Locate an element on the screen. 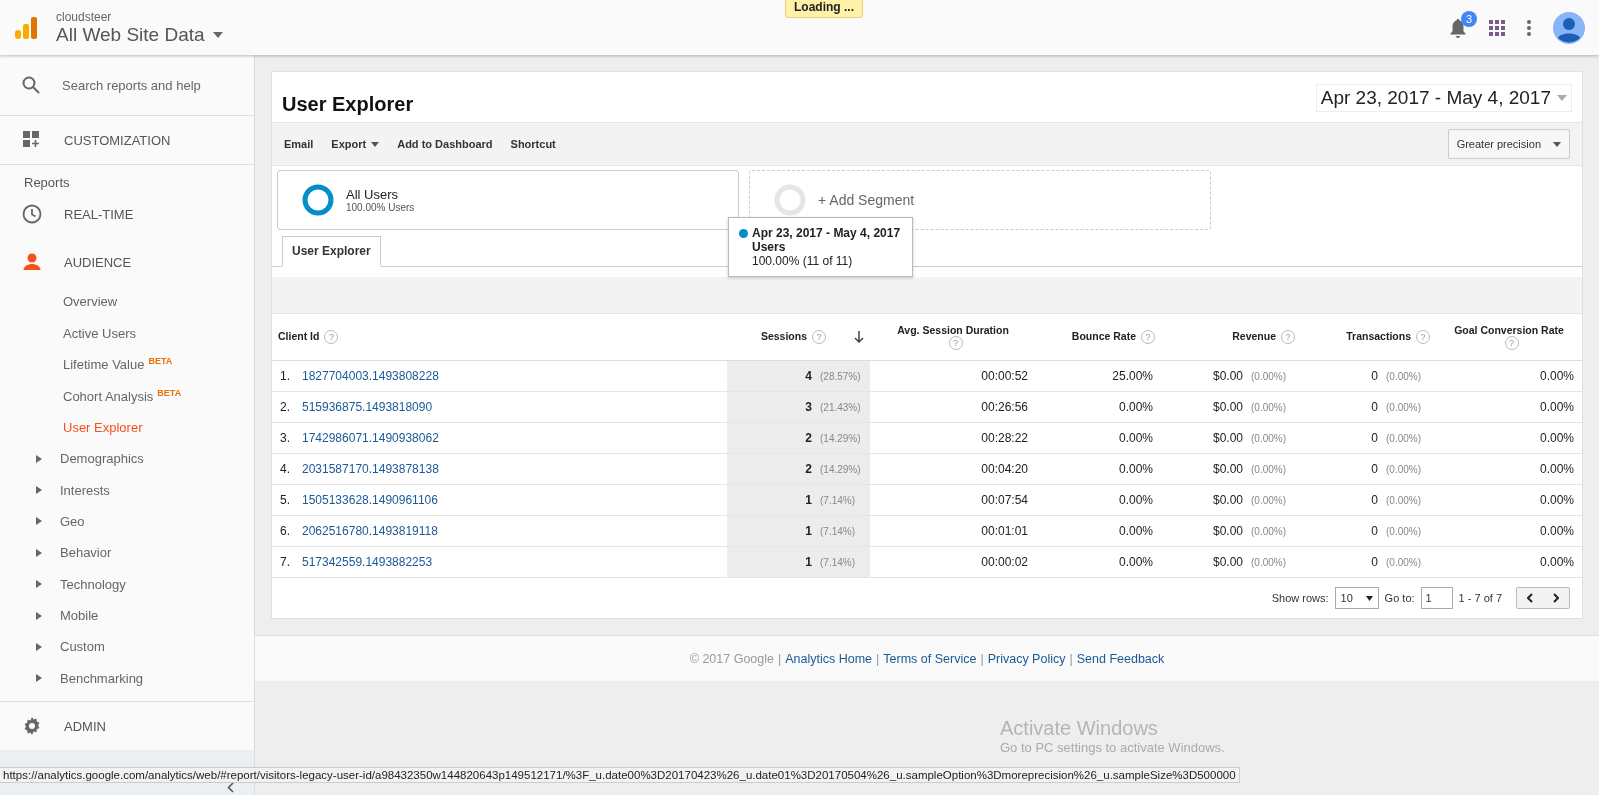  client-id-link: 515936875.1493818090 is located at coordinates (367, 407).